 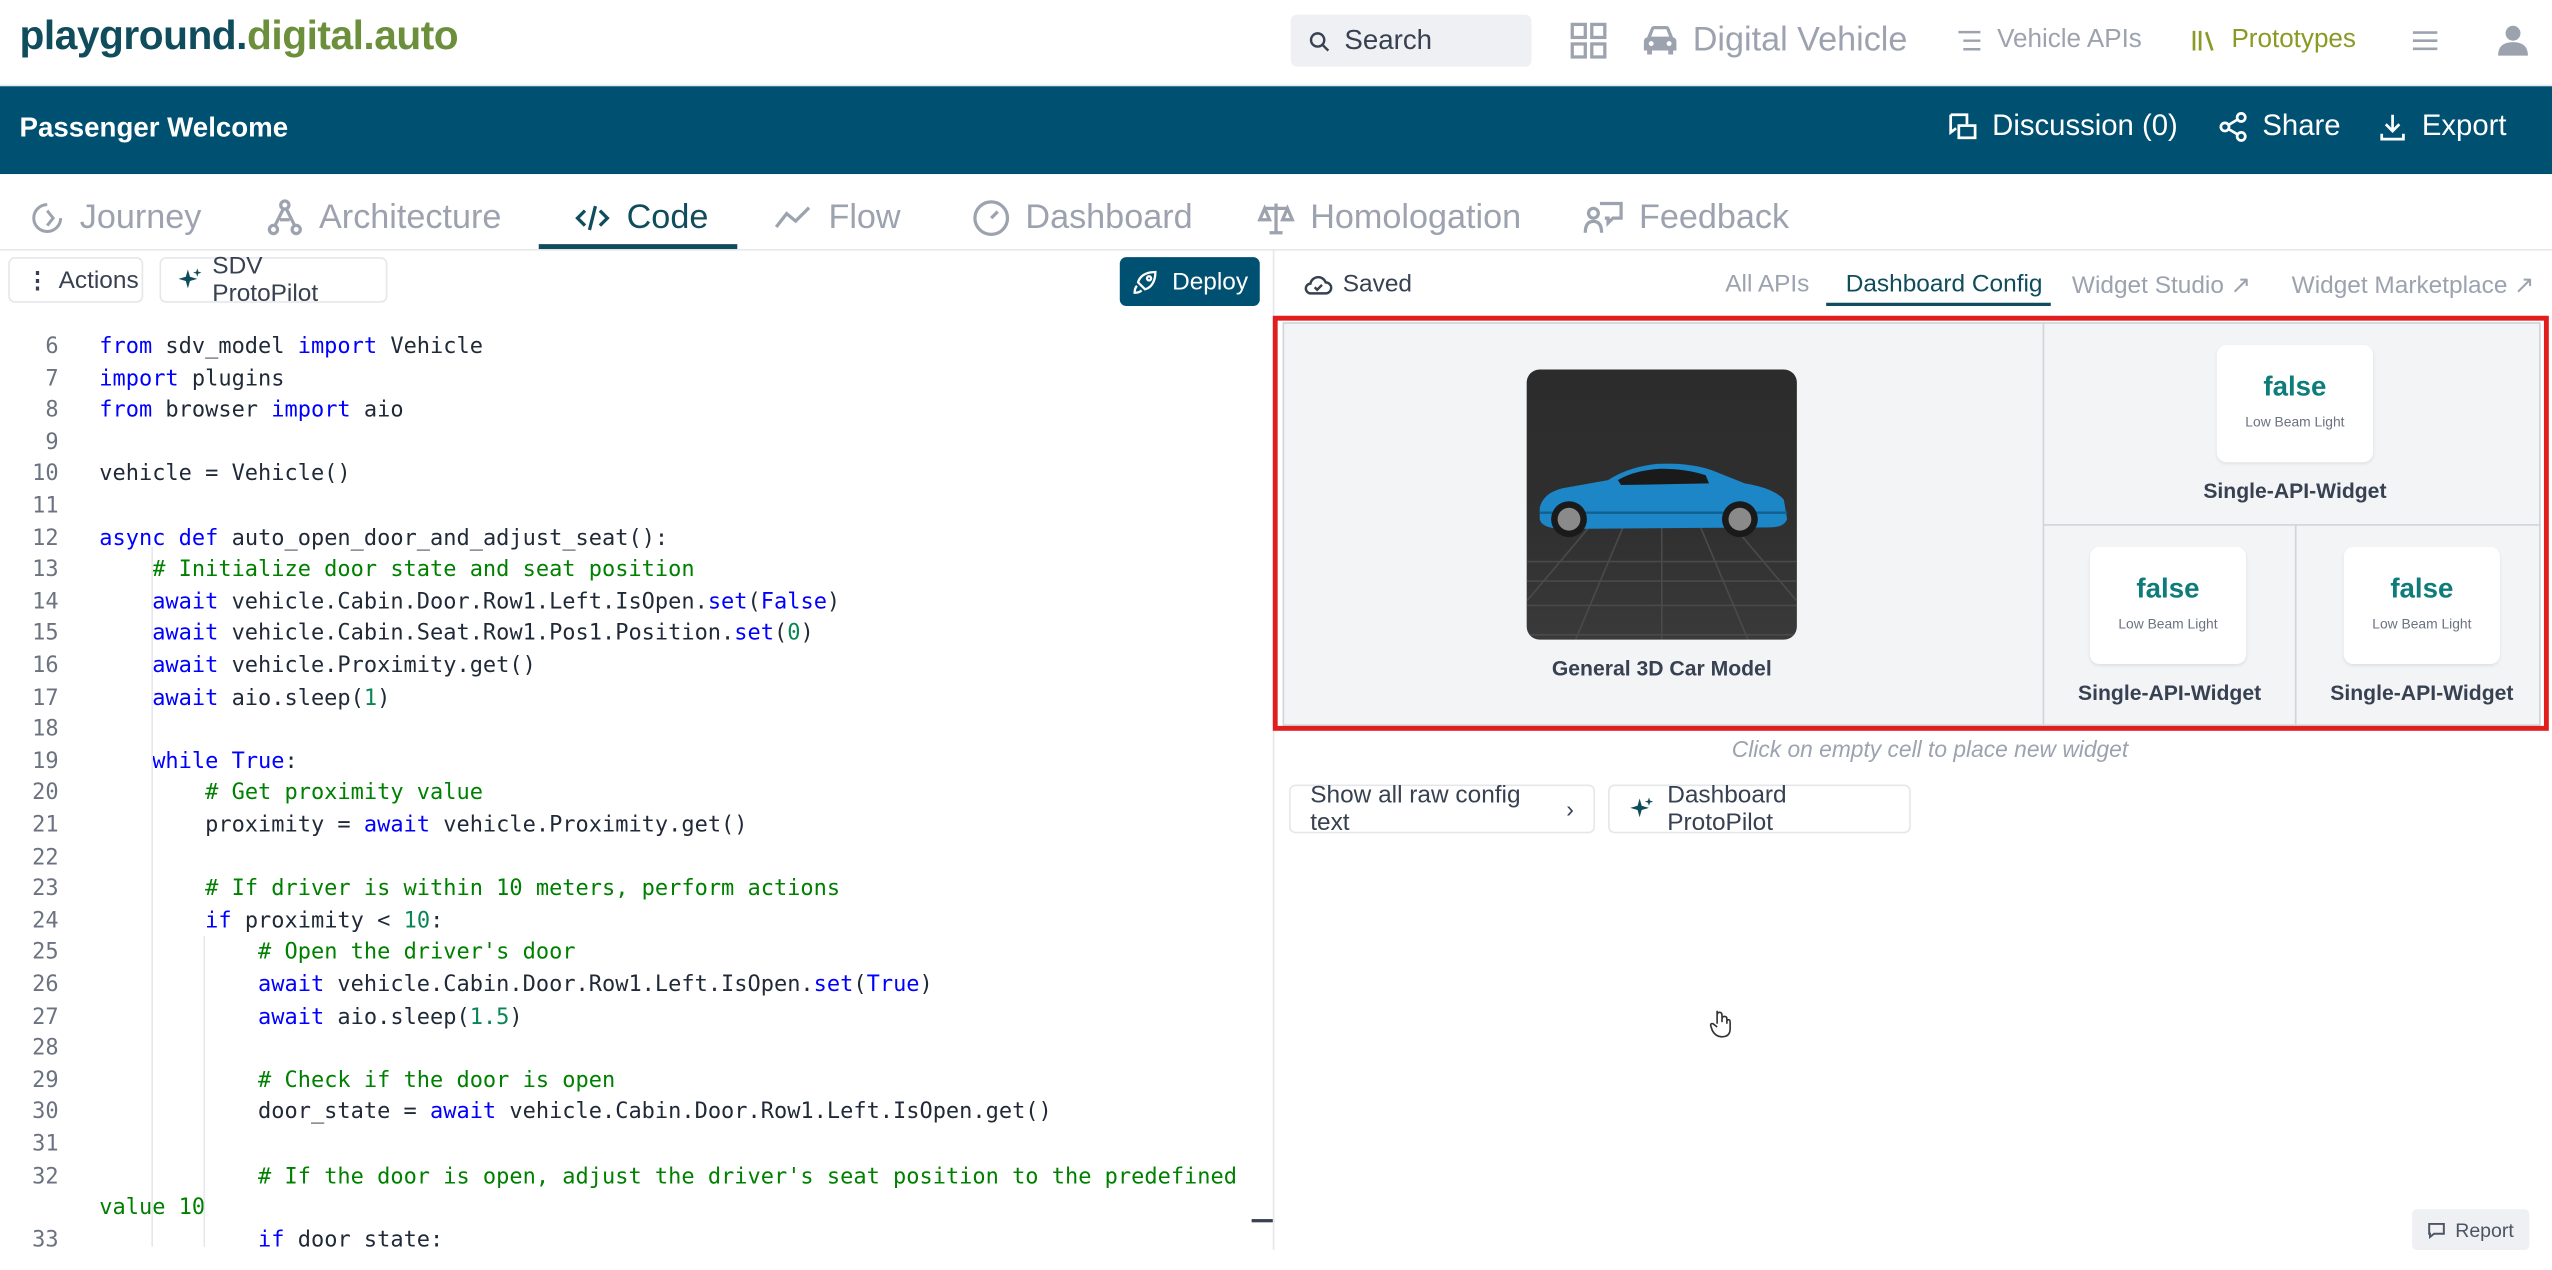 I want to click on tab-journey: Journey, so click(x=115, y=218).